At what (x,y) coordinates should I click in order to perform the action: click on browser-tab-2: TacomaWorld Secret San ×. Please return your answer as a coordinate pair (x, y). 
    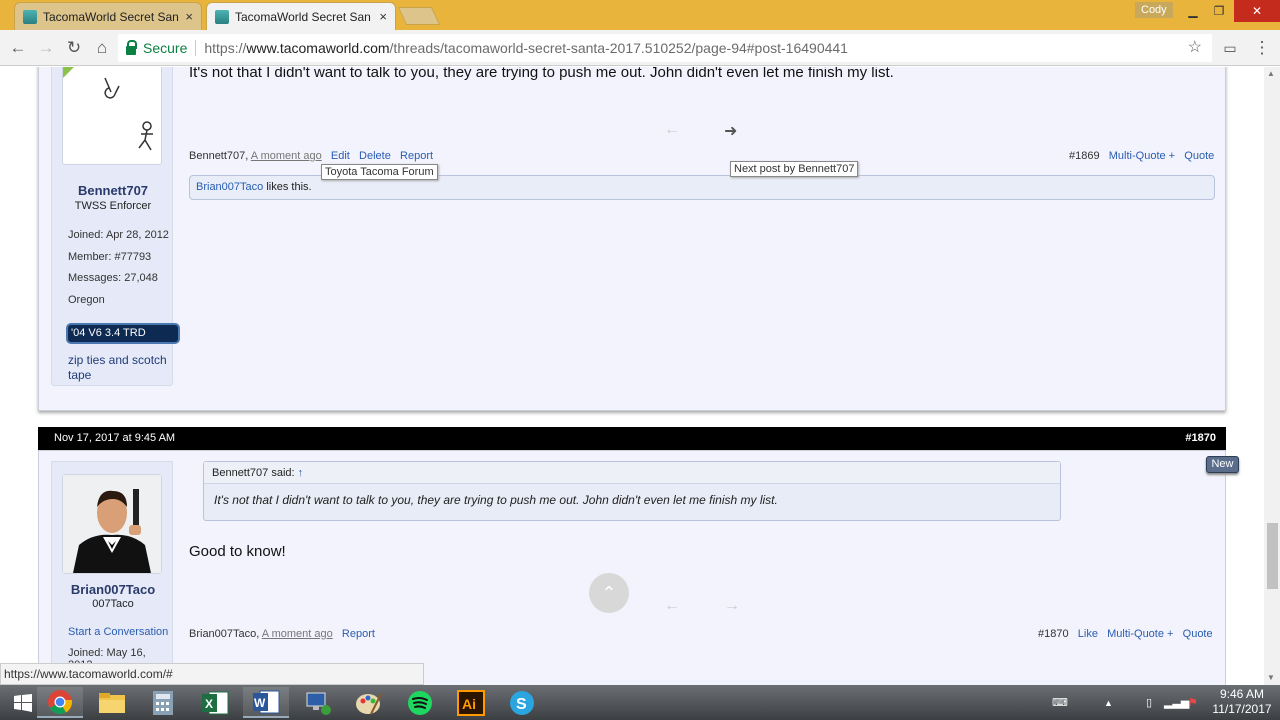
    Looking at the image, I should click on (301, 16).